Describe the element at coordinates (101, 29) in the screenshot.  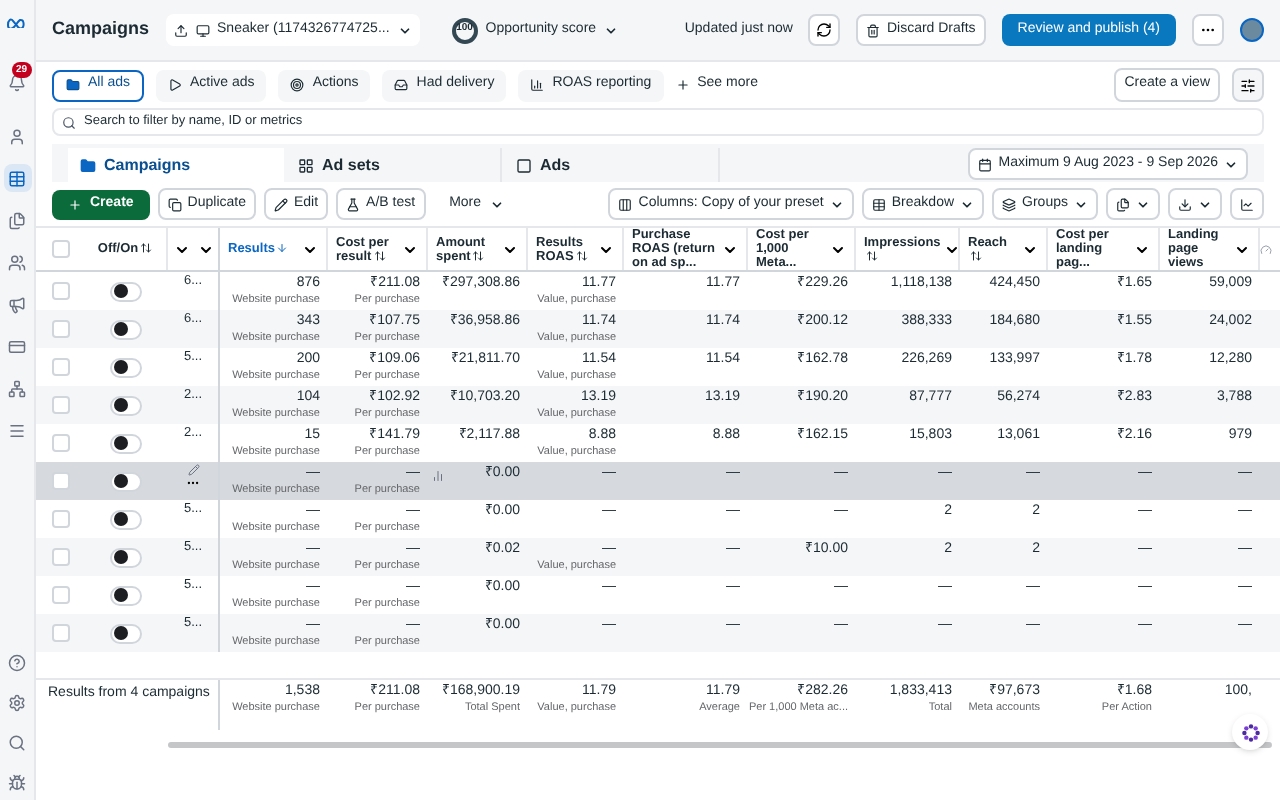
I see `page-title: Campaigns` at that location.